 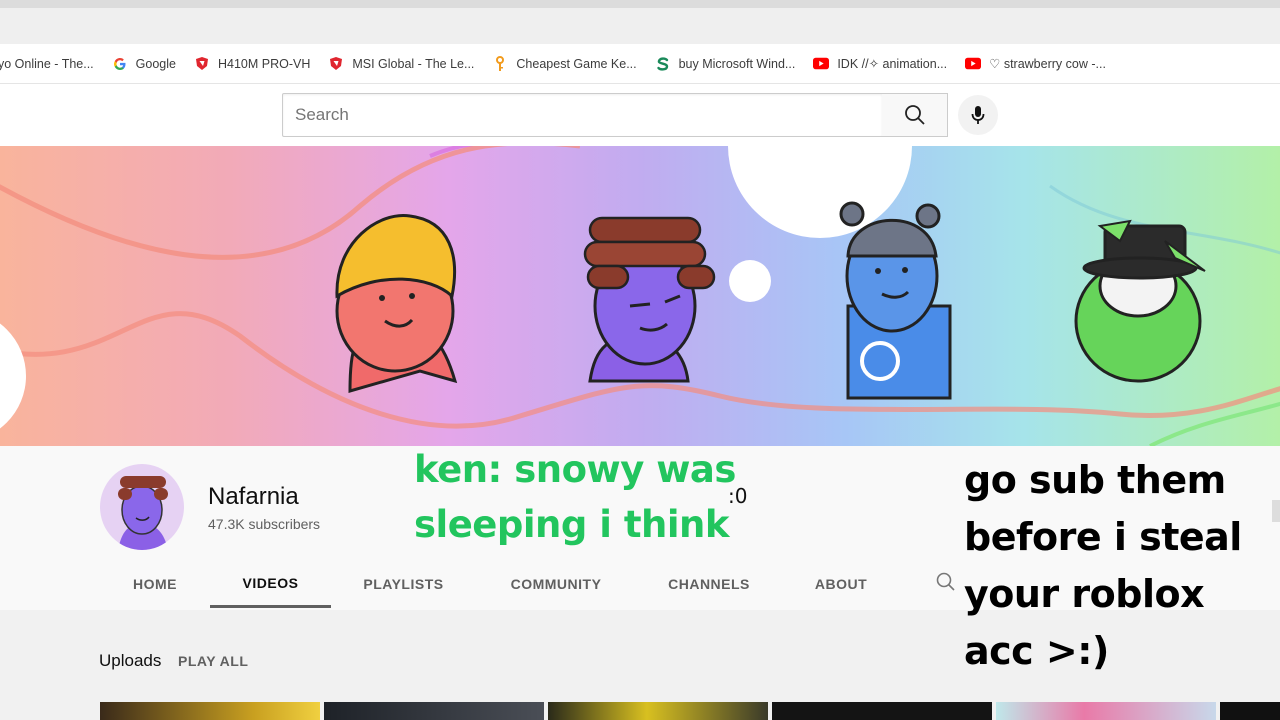 I want to click on youtube-masthead, so click(x=640, y=115).